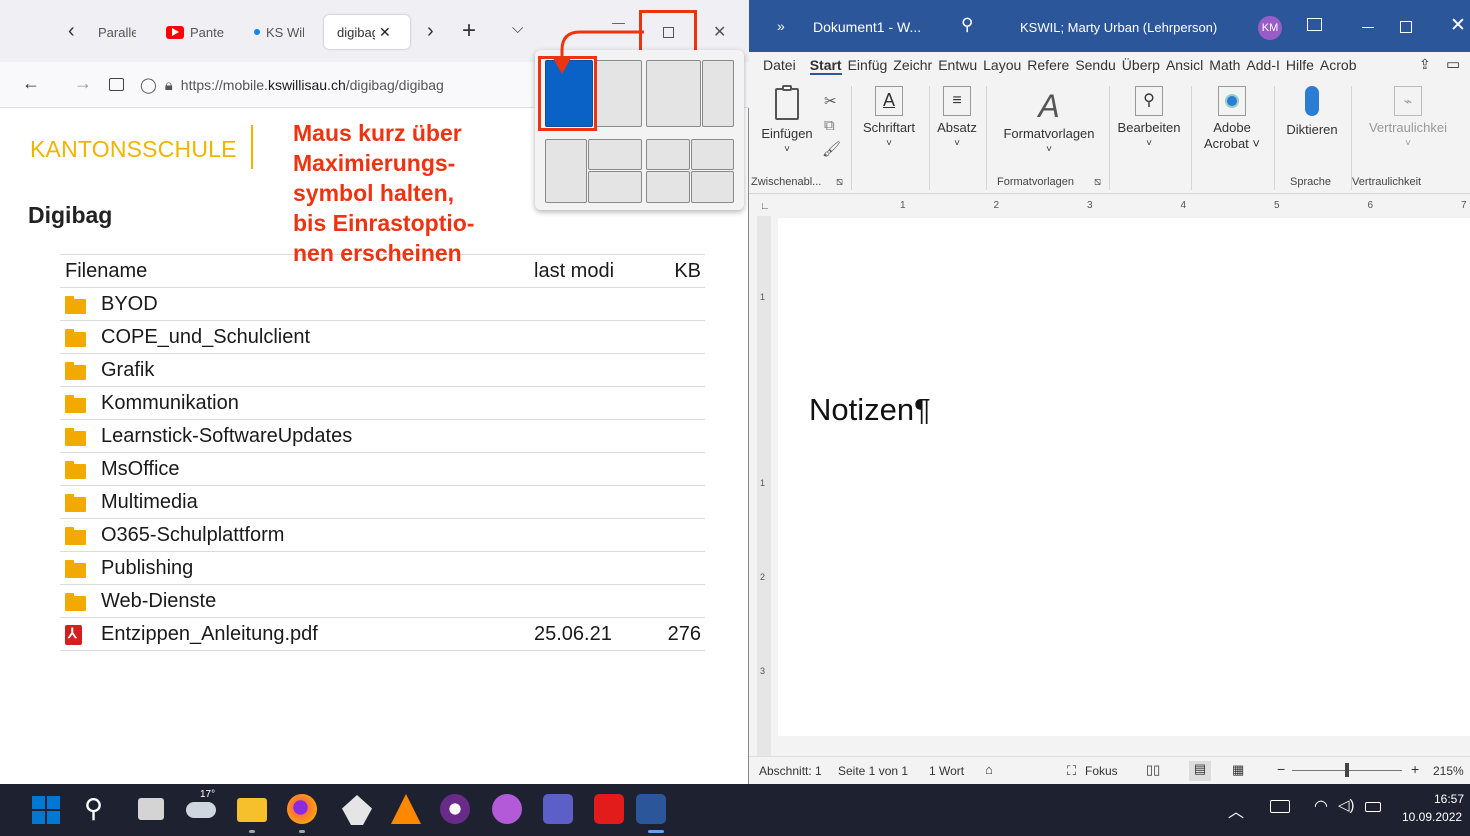 Image resolution: width=1470 pixels, height=836 pixels. What do you see at coordinates (205, 337) in the screenshot?
I see `folder-name: COPE_und_Schulclient` at bounding box center [205, 337].